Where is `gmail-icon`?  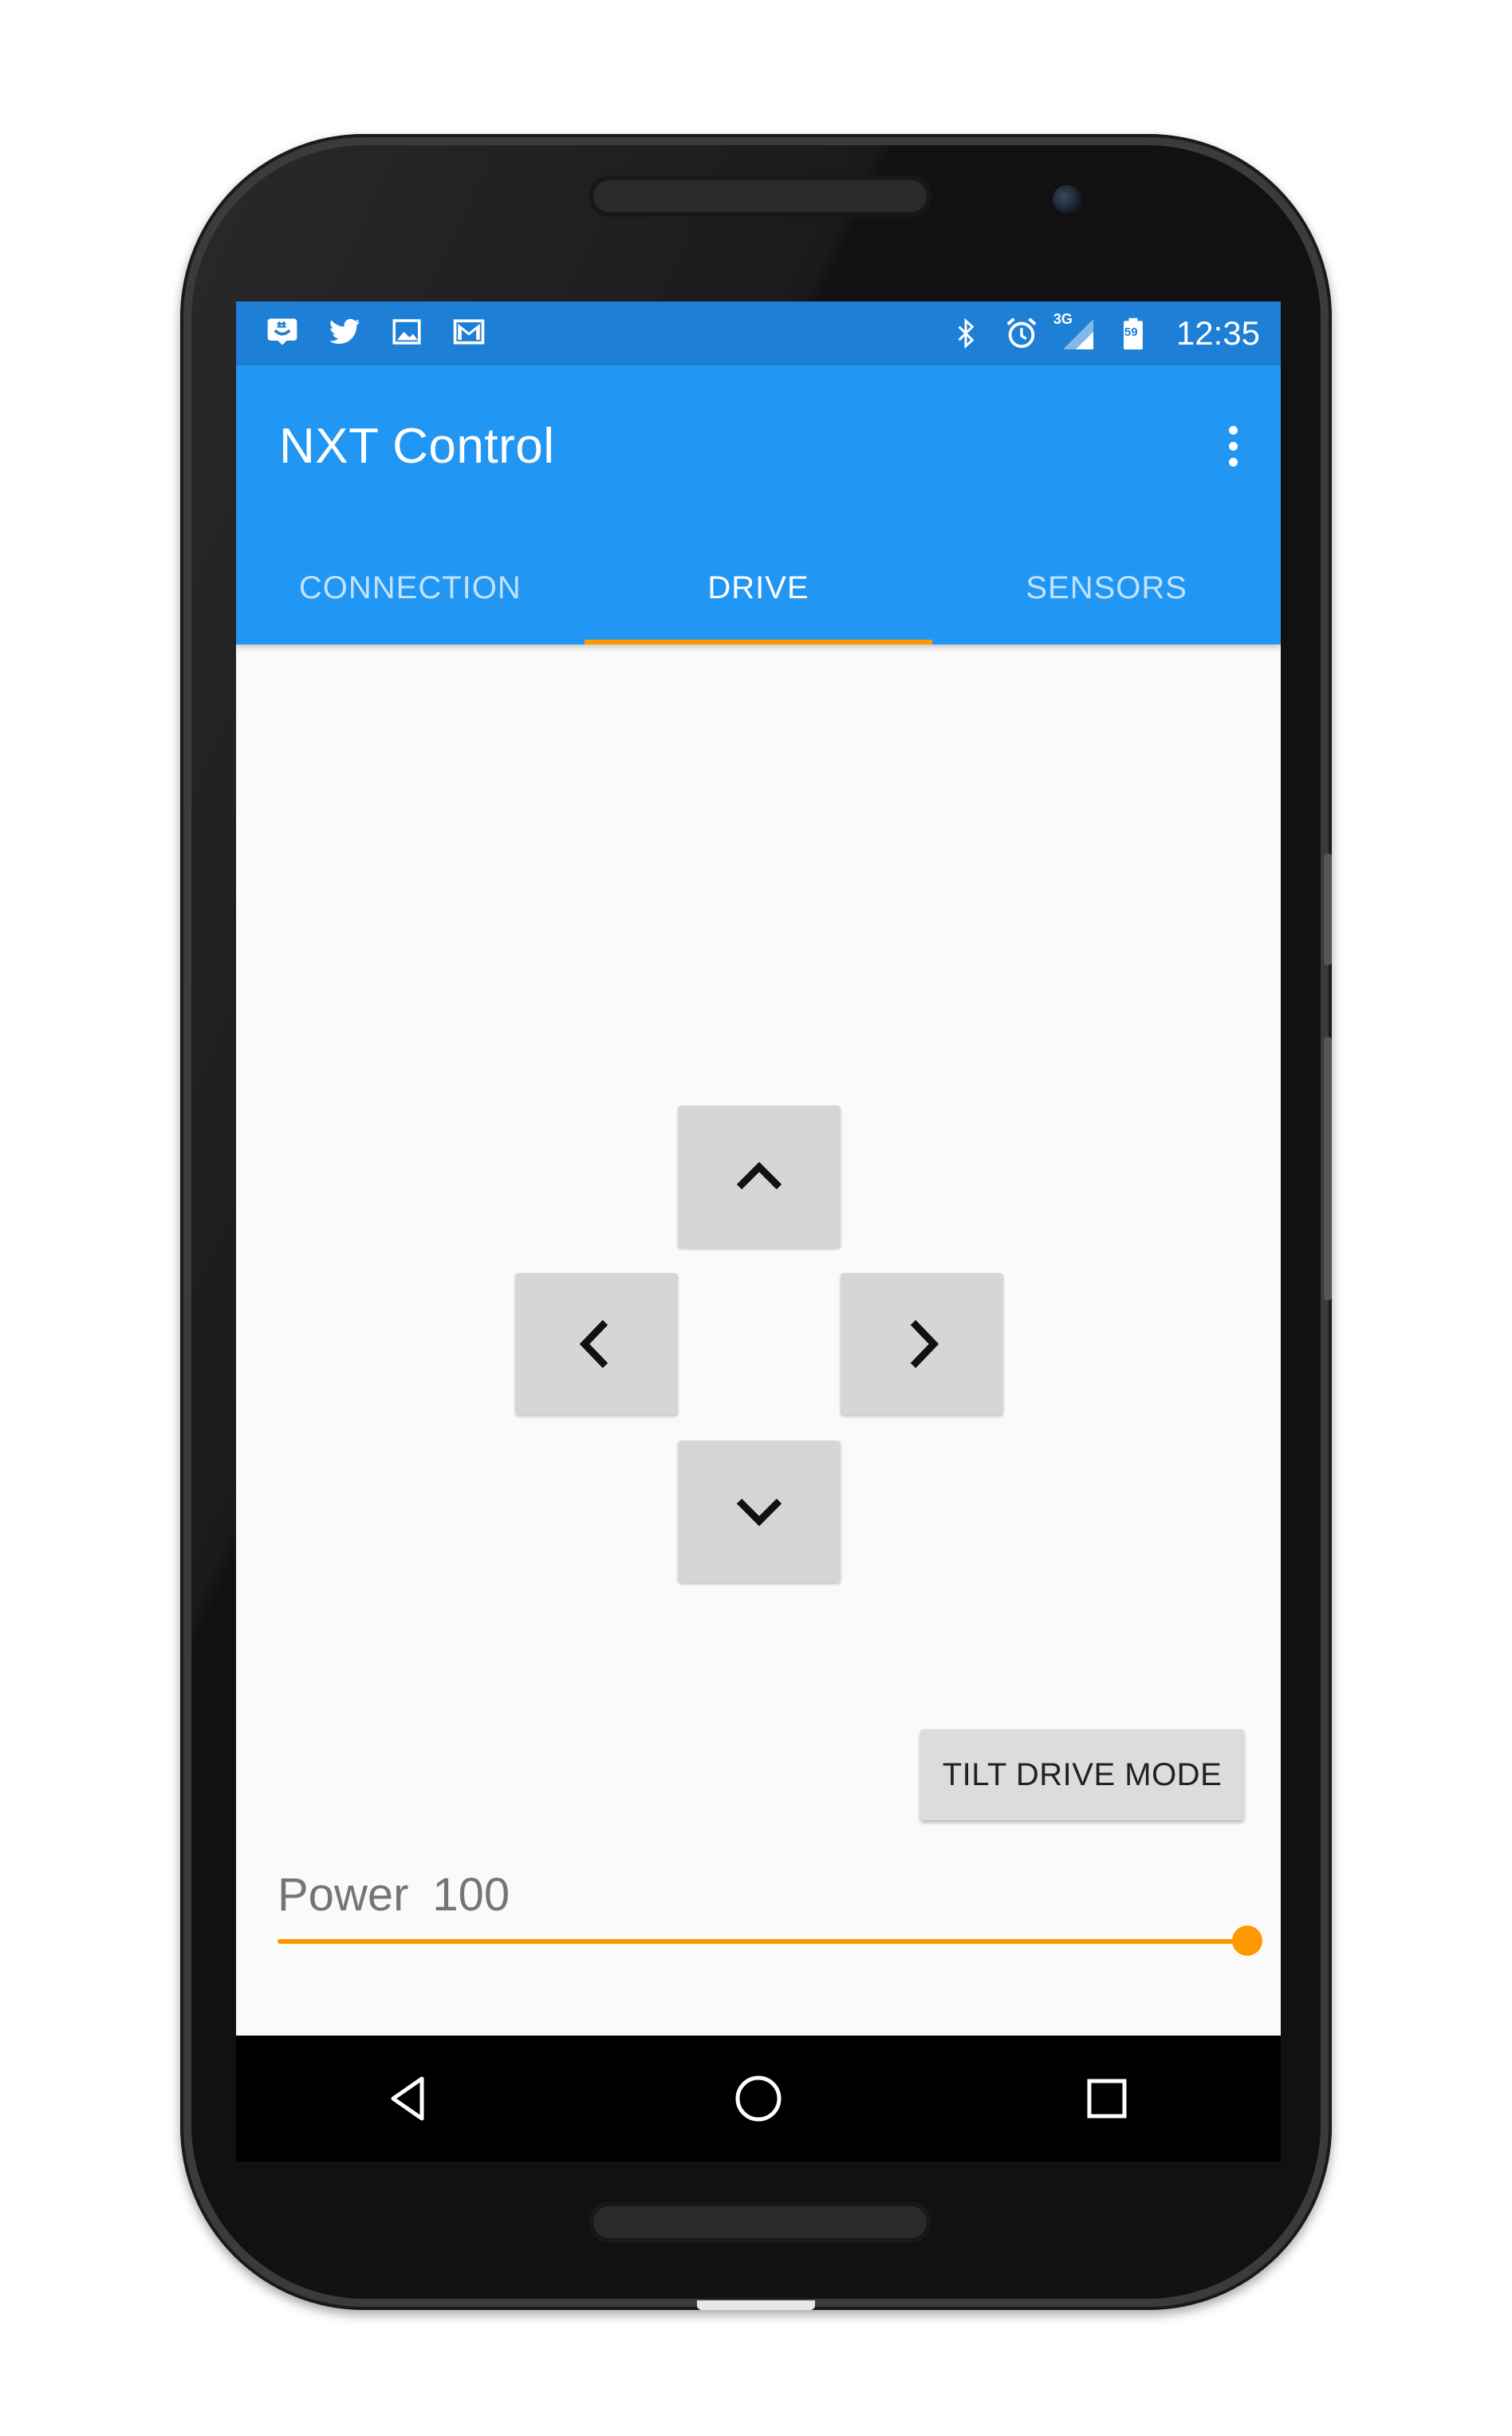
gmail-icon is located at coordinates (469, 332).